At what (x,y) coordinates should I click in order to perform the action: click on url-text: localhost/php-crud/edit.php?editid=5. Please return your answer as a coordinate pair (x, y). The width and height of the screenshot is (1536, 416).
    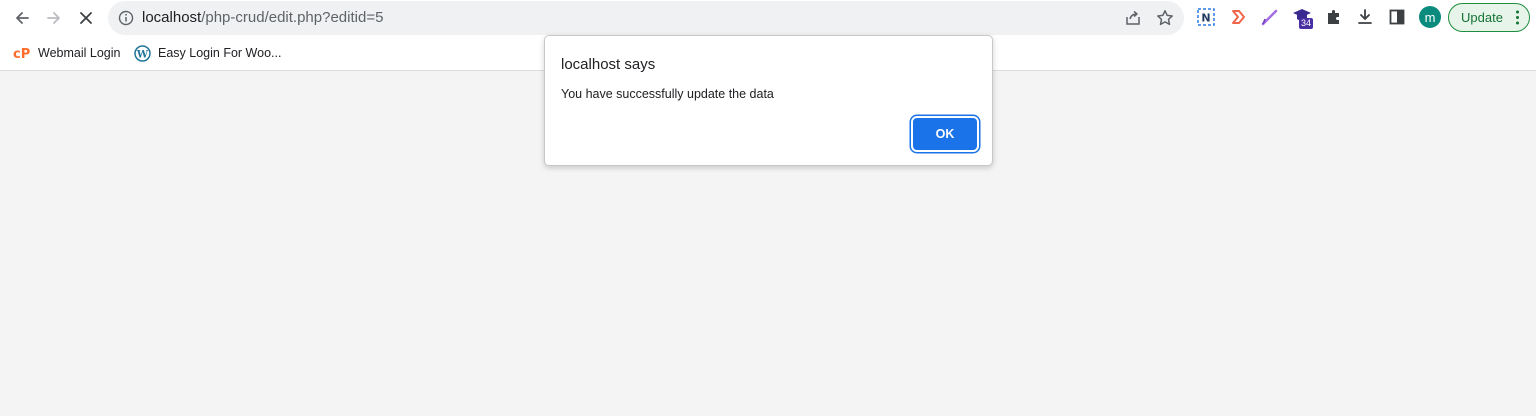
    Looking at the image, I should click on (262, 17).